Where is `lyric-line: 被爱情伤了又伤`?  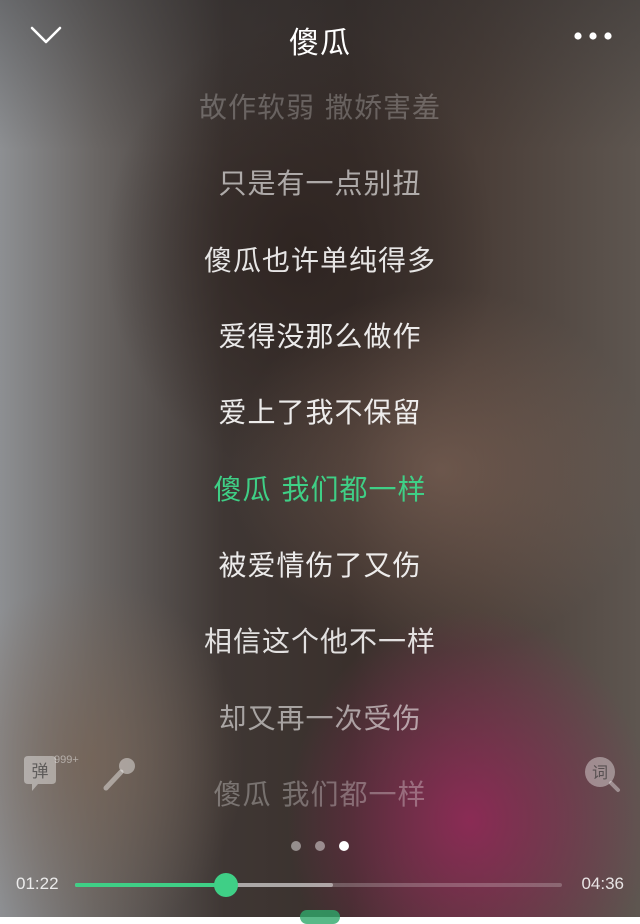
lyric-line: 被爱情伤了又伤 is located at coordinates (320, 565).